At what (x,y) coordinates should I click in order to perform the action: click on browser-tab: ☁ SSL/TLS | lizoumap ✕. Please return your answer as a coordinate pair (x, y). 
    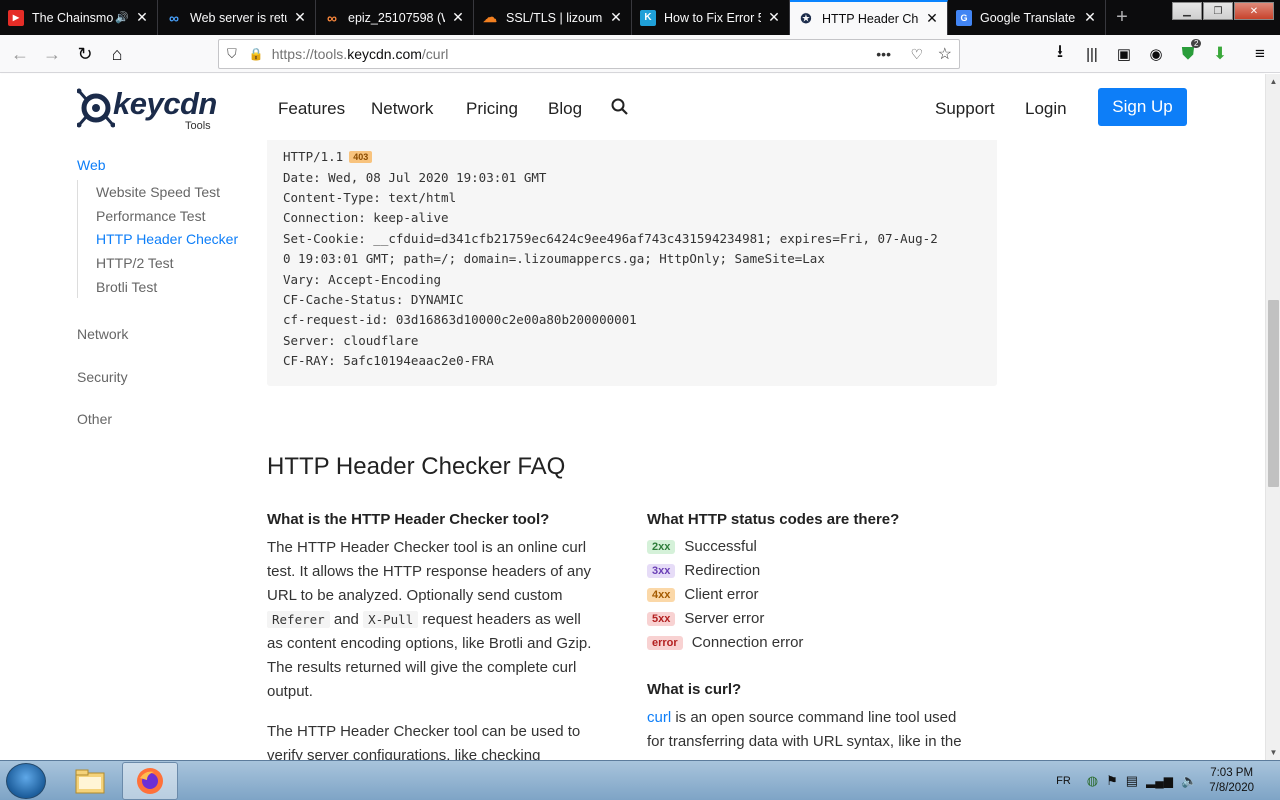
    Looking at the image, I should click on (553, 17).